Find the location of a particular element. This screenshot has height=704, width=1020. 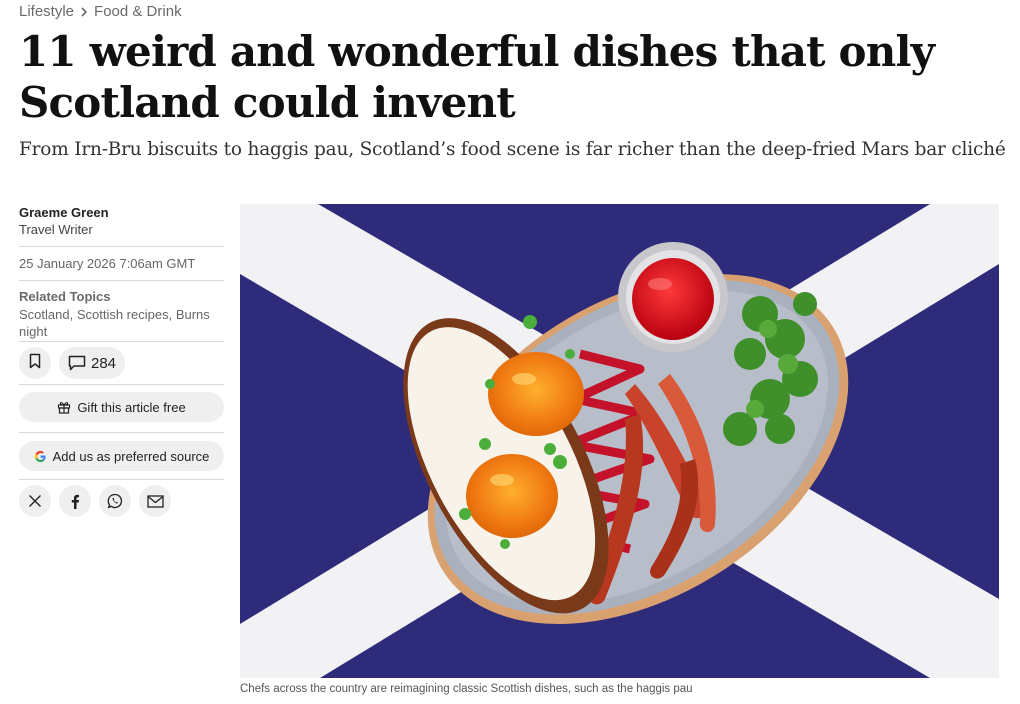

comments-button: 284 is located at coordinates (92, 363).